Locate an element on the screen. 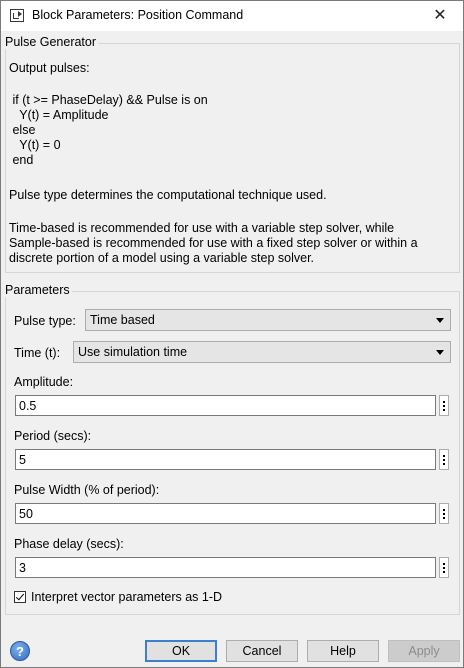  title-bar: Block Parameters: Position Command ✕ is located at coordinates (232, 16).